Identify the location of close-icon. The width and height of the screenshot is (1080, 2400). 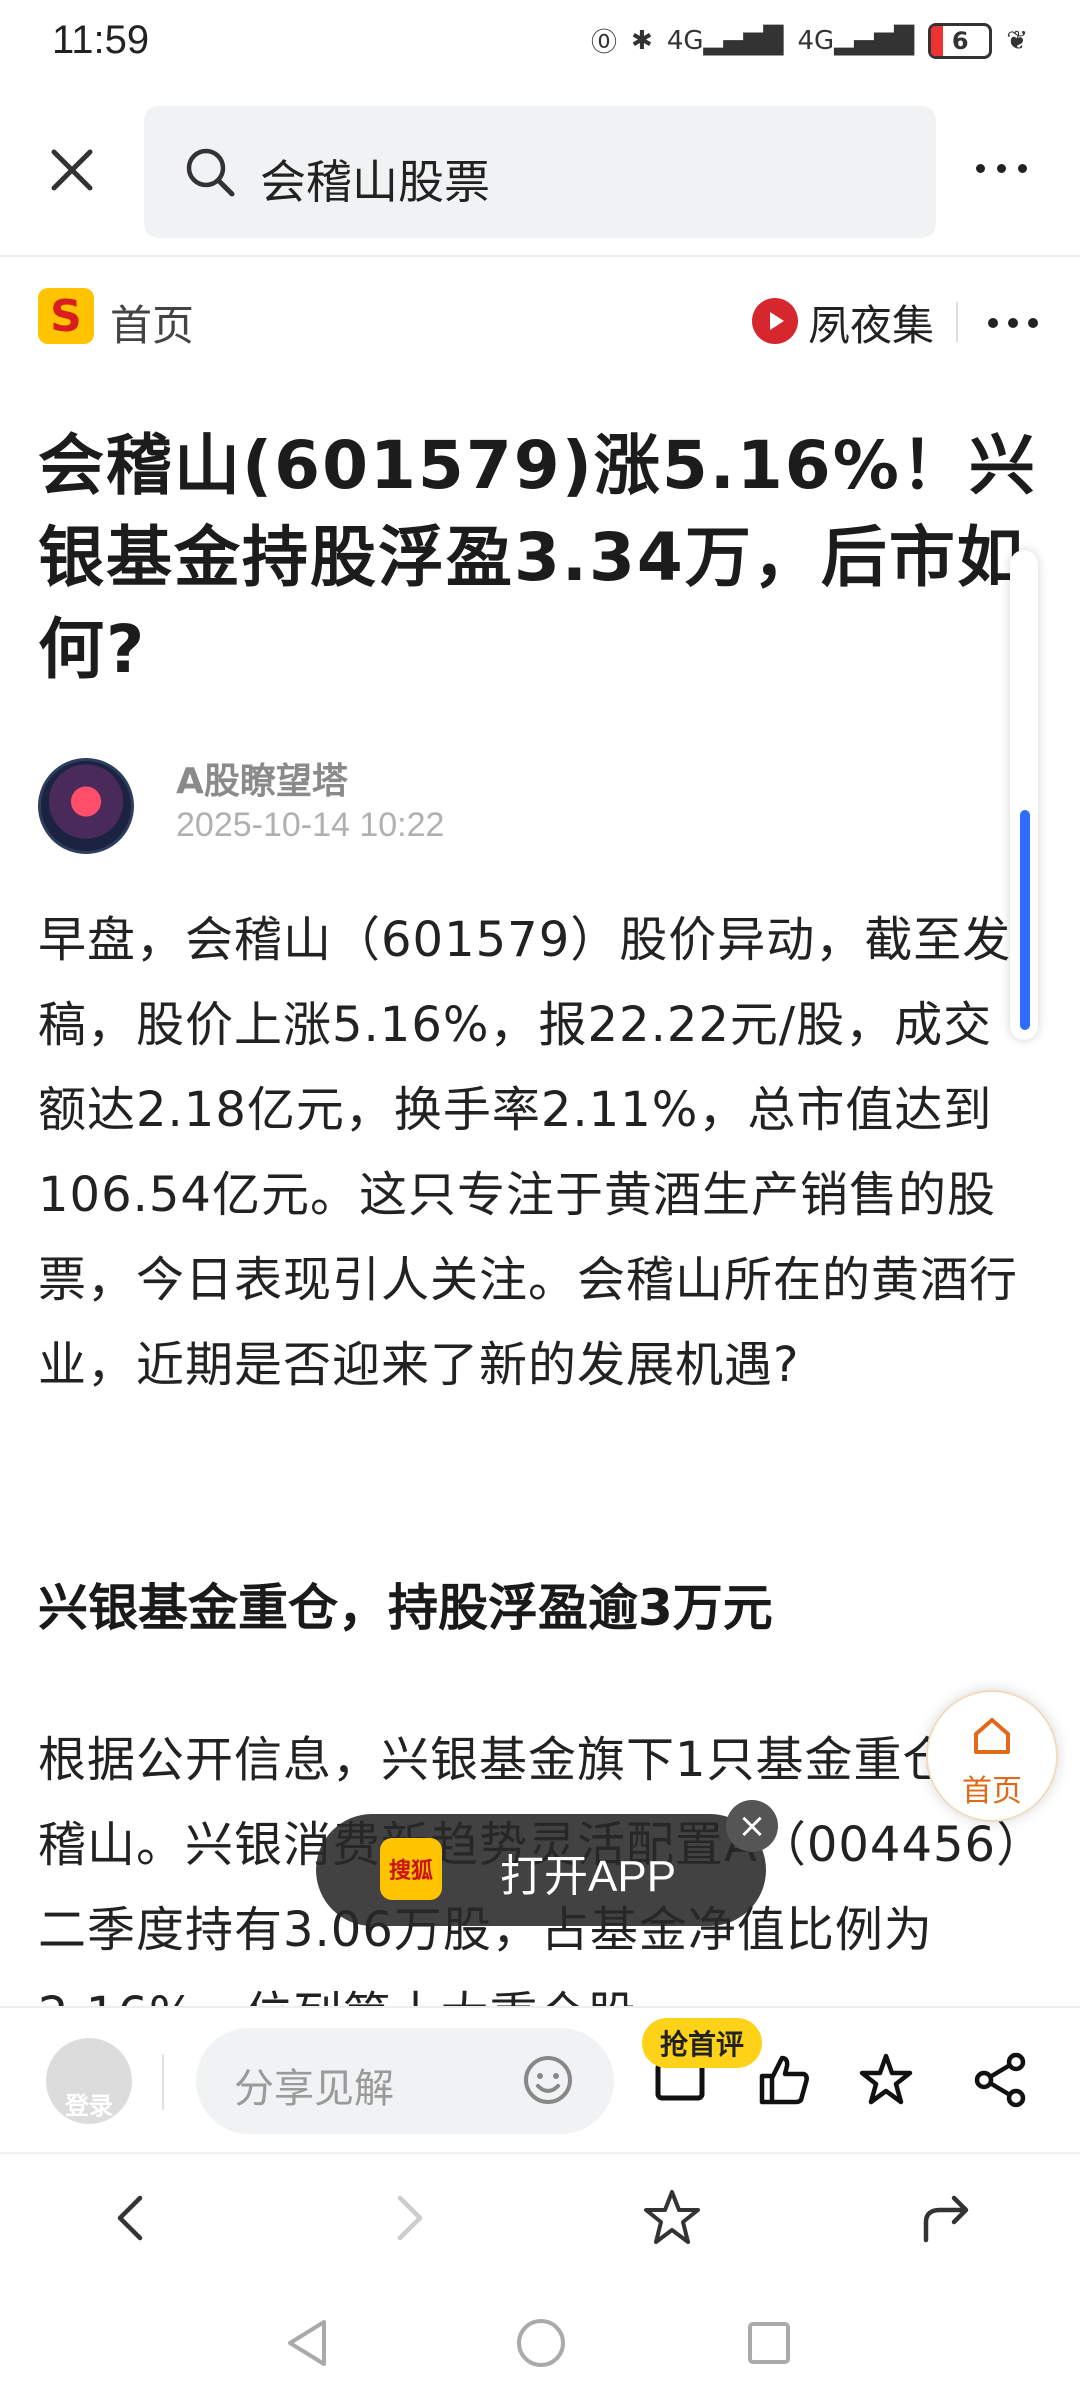
(72, 170).